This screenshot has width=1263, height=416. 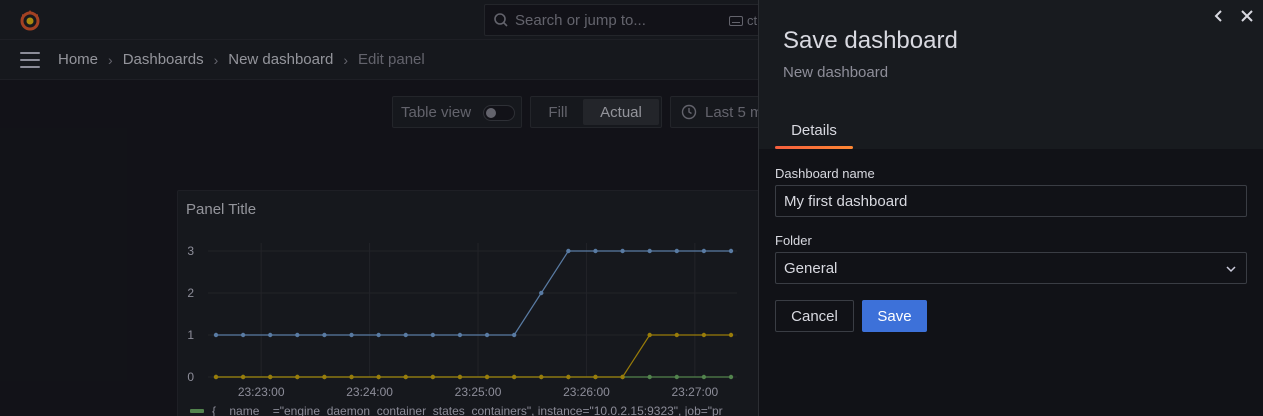 What do you see at coordinates (1231, 269) in the screenshot?
I see `chevron-down-icon` at bounding box center [1231, 269].